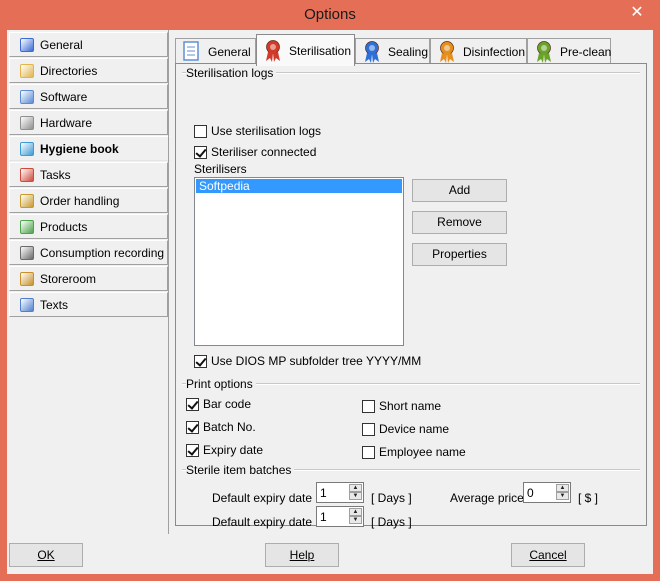 This screenshot has height=581, width=660. I want to click on average-price-spinner: 0 ▲ ▼, so click(547, 492).